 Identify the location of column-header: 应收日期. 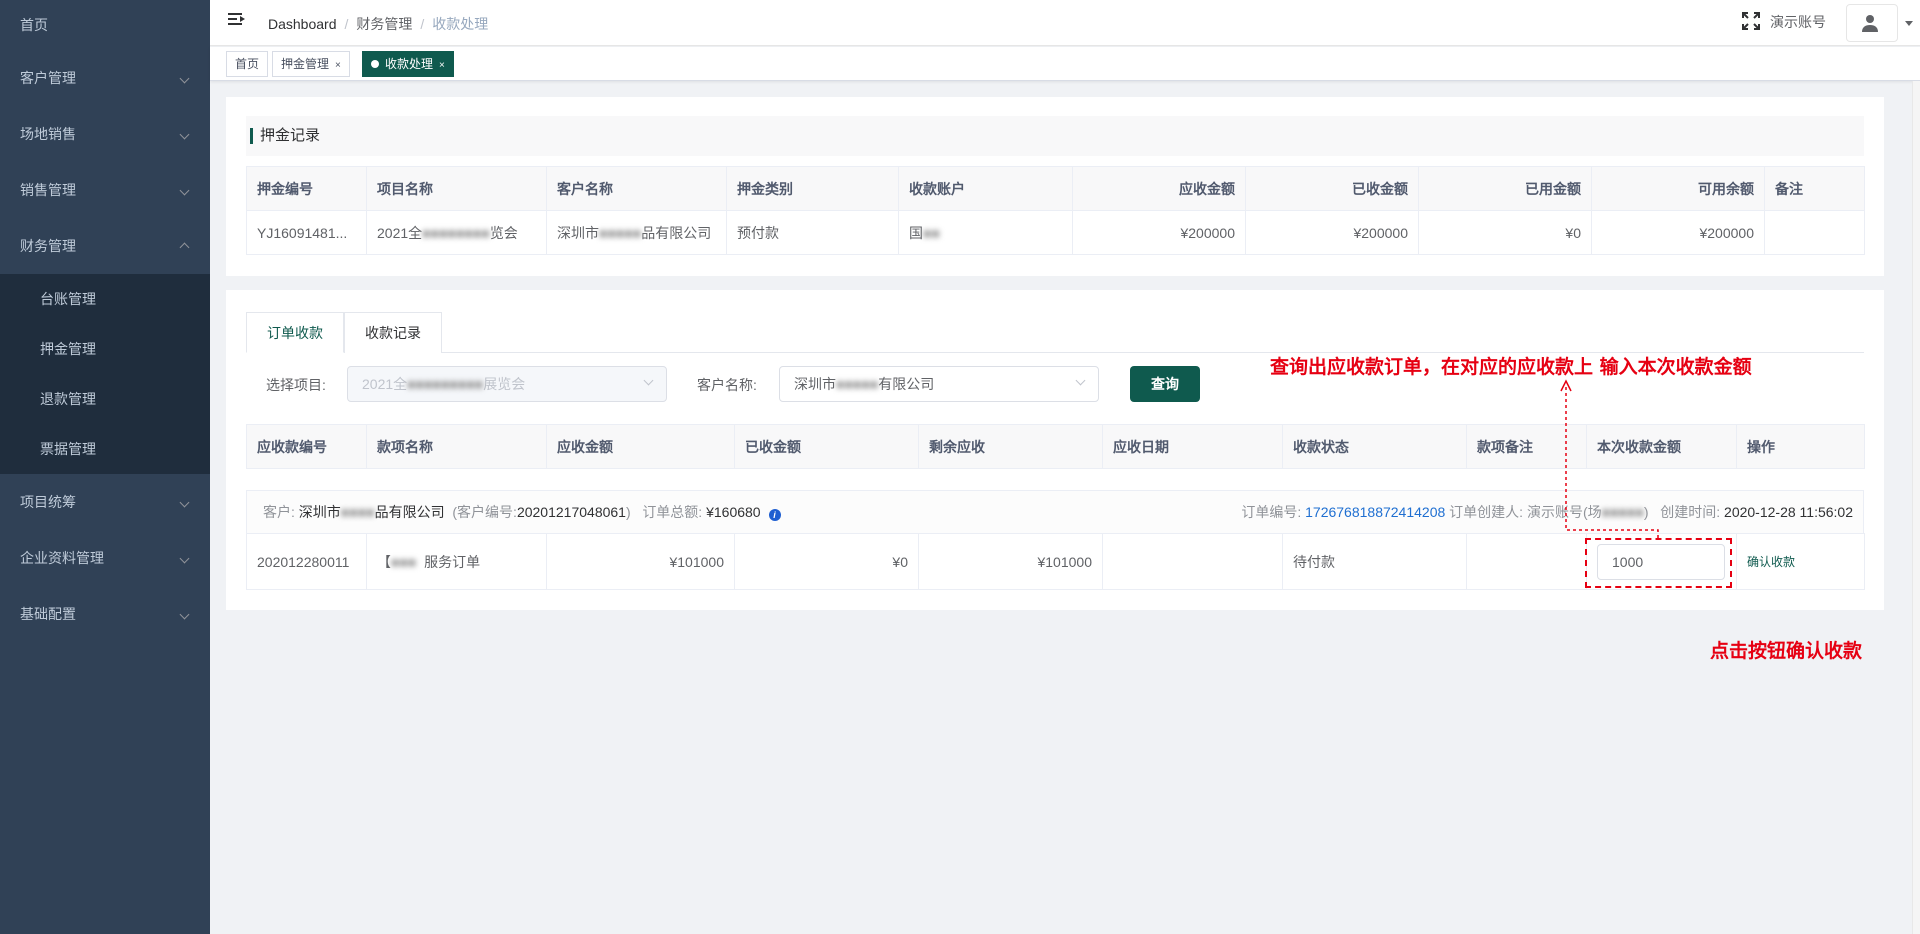
(1192, 446).